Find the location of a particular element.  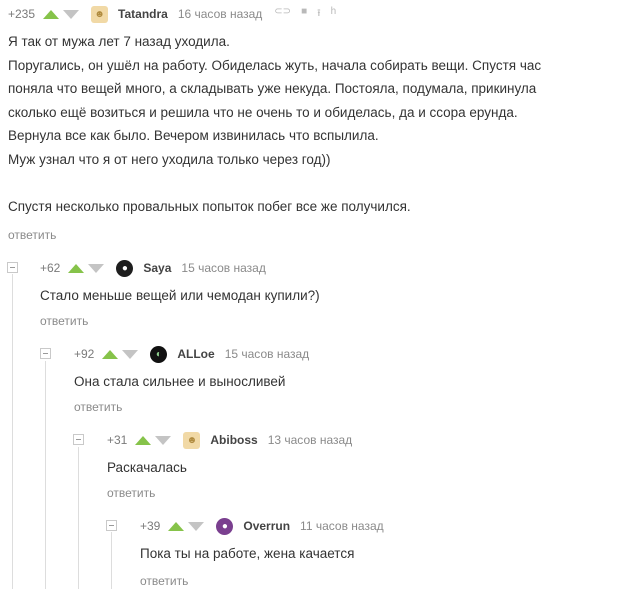

translate-icon: h is located at coordinates (334, 14).